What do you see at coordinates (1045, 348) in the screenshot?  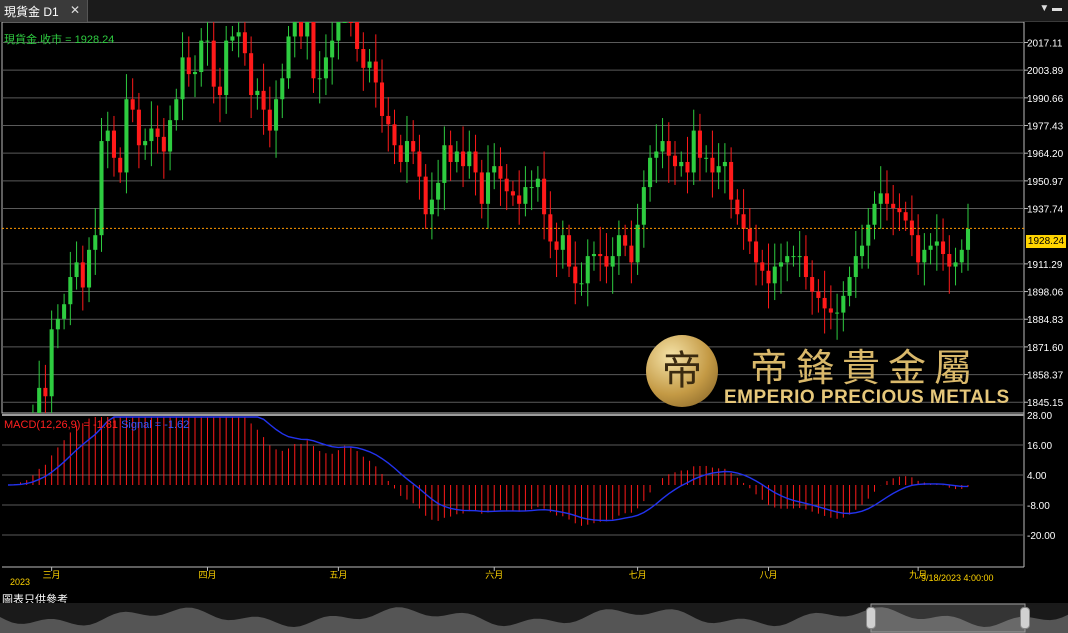 I see `price-tick-label: 1871.60` at bounding box center [1045, 348].